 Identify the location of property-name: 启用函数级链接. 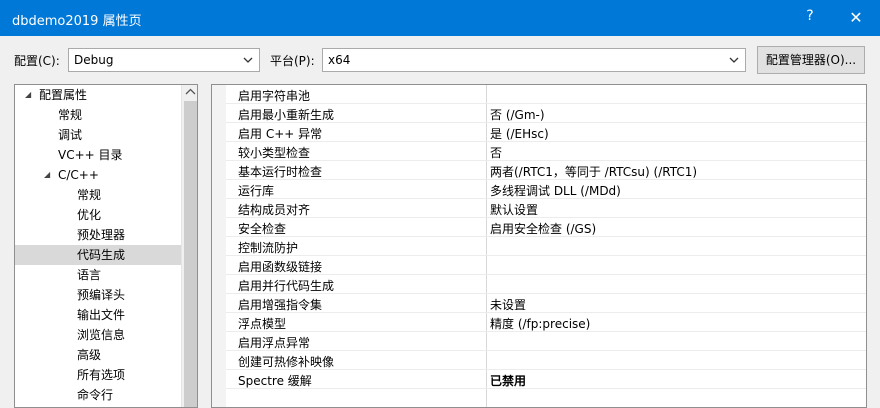
(280, 267).